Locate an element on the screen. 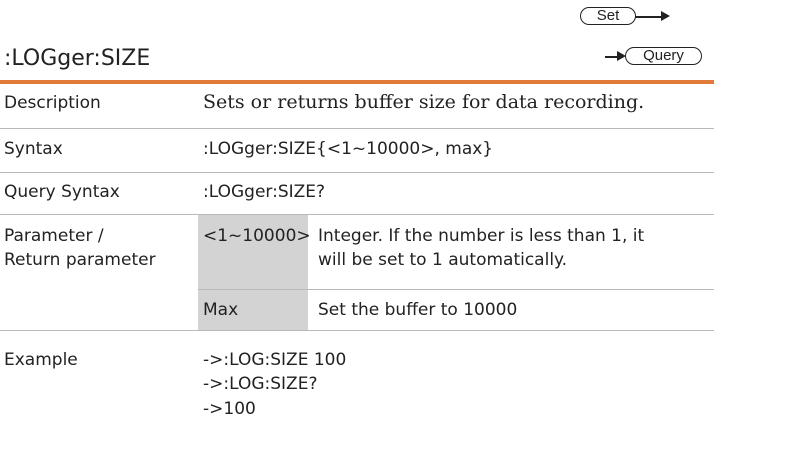 The width and height of the screenshot is (809, 468). example-line: ->100 is located at coordinates (229, 409).